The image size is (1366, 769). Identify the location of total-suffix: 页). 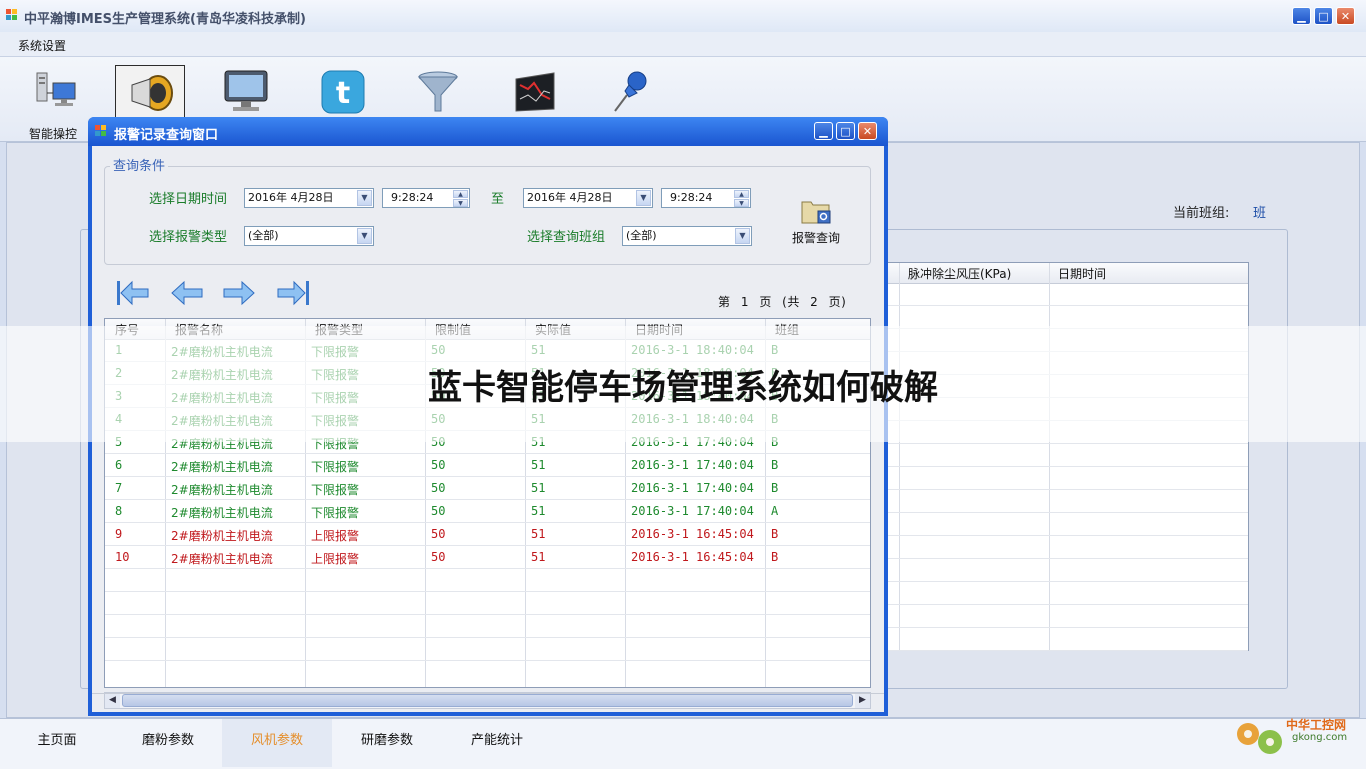
(837, 302).